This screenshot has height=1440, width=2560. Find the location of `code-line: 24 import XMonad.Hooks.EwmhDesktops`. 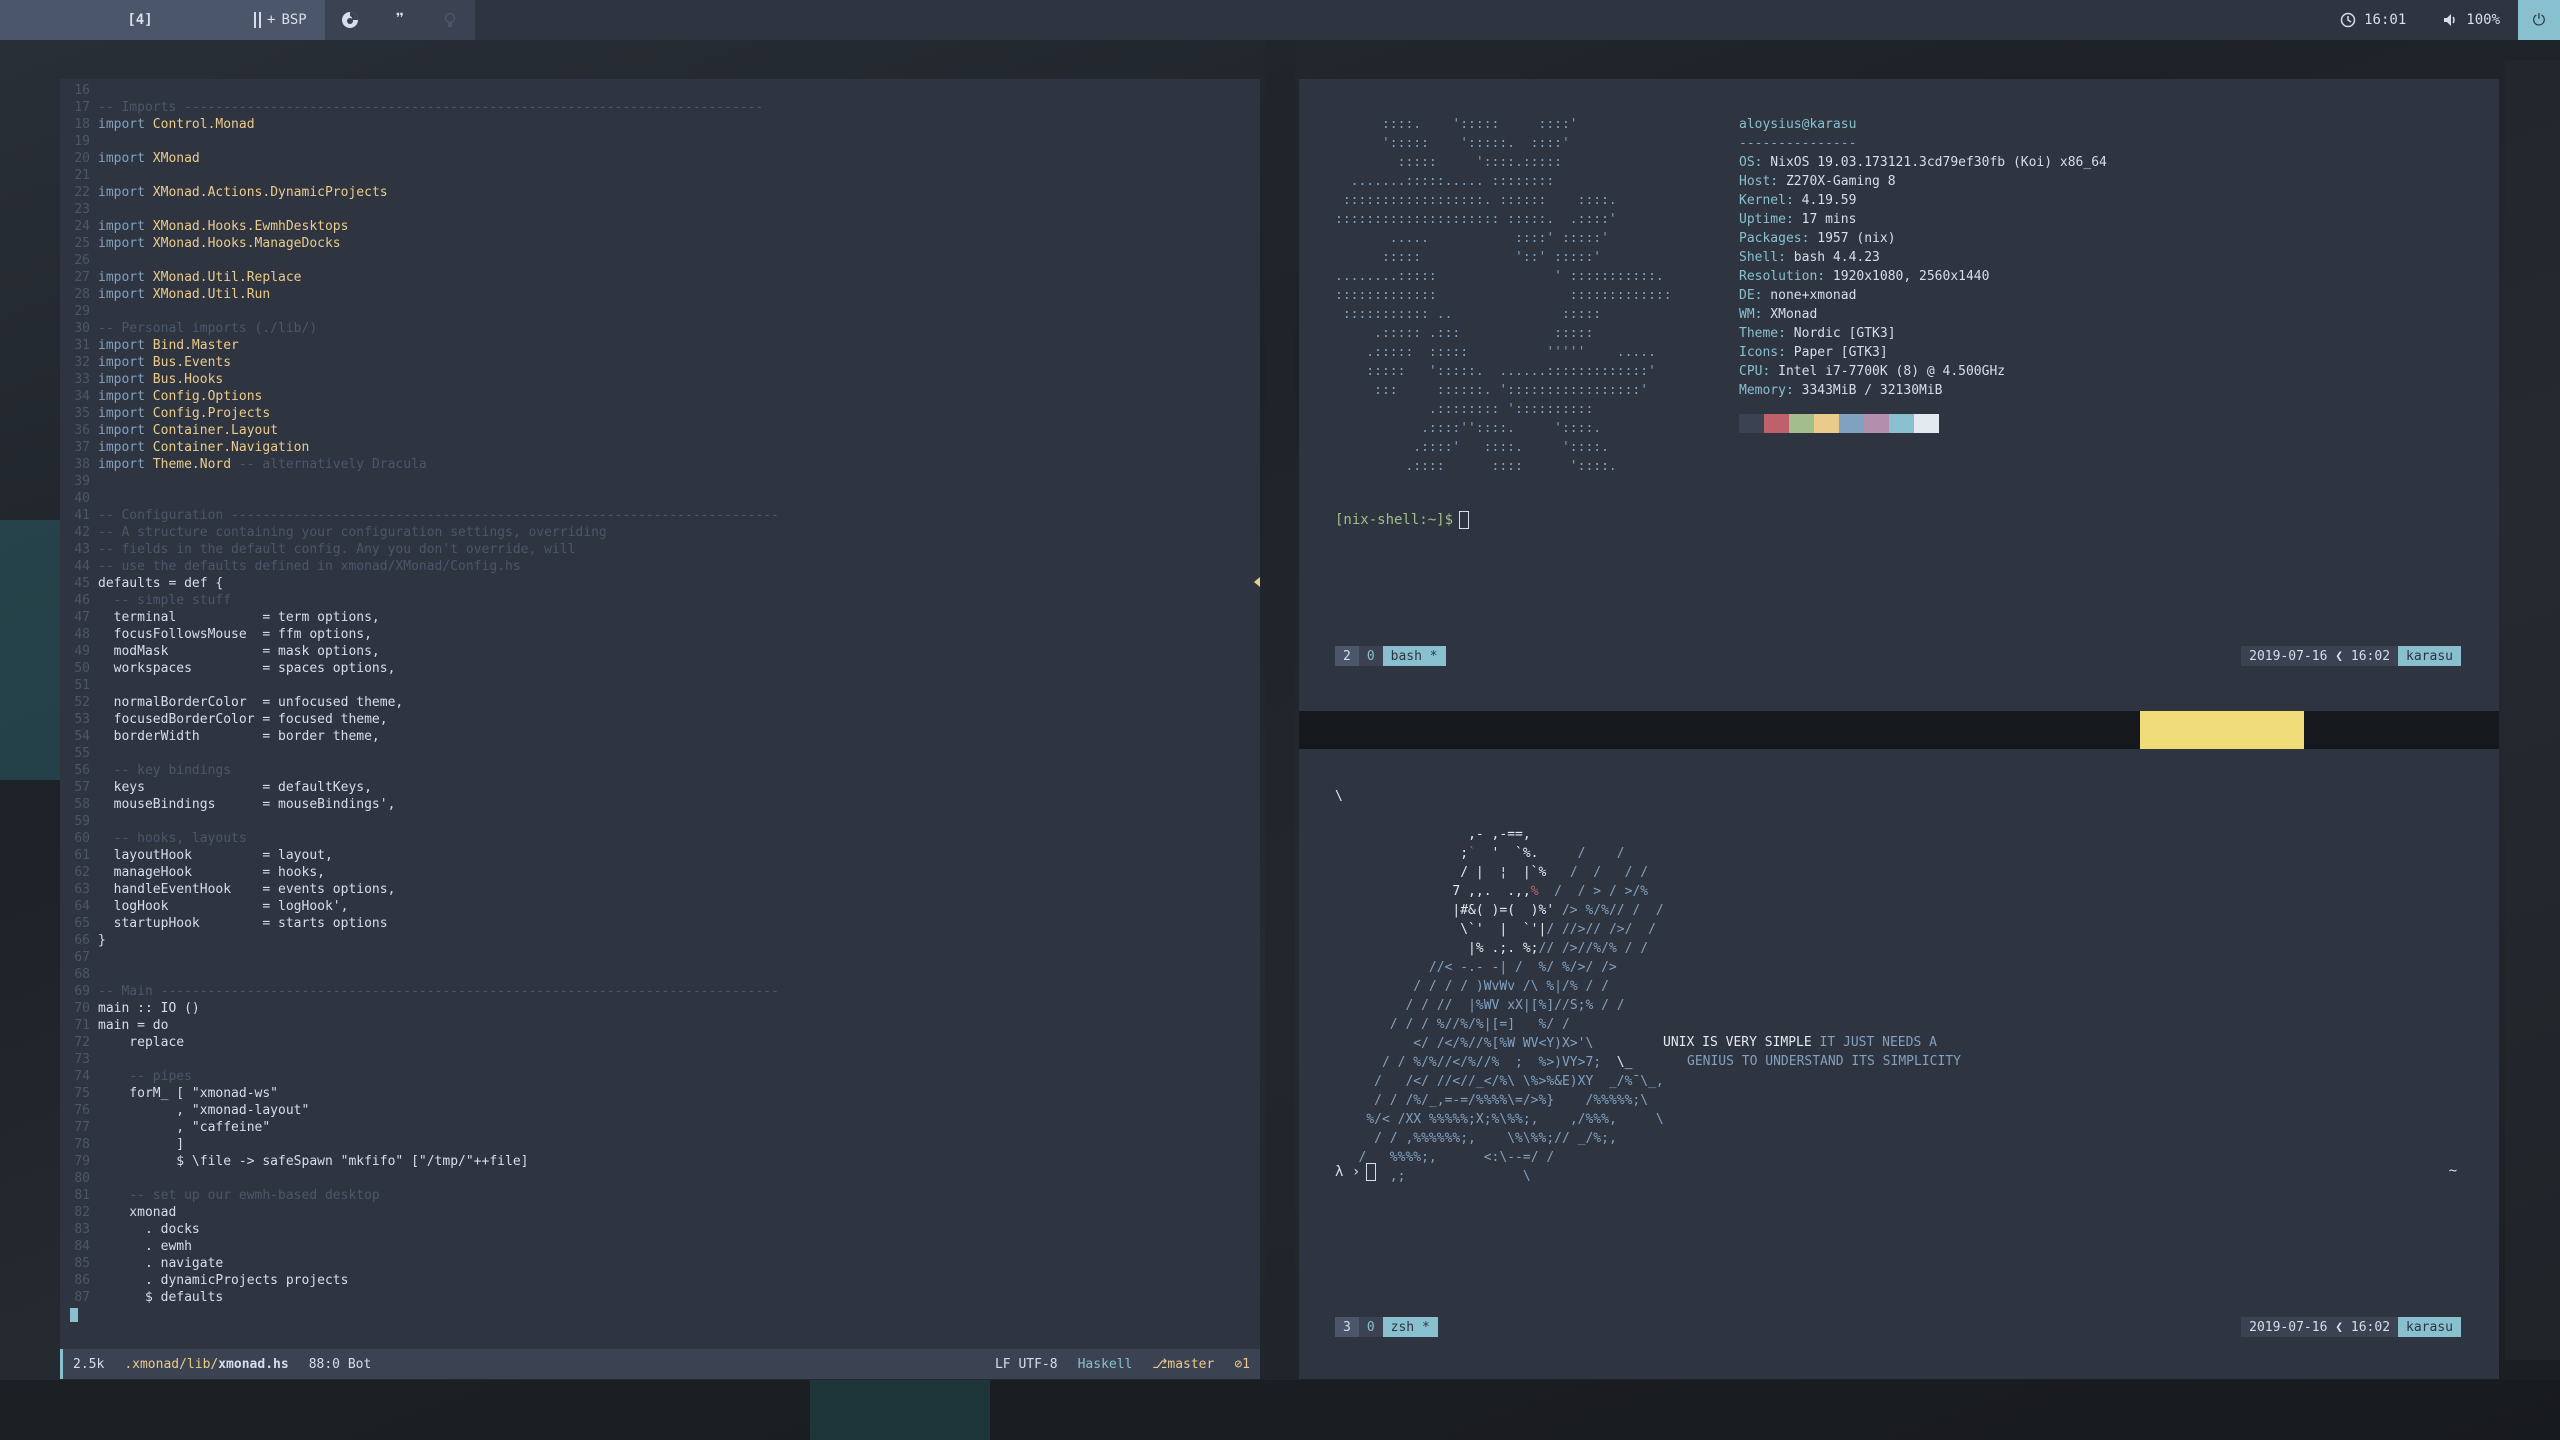

code-line: 24 import XMonad.Hooks.EwmhDesktops is located at coordinates (660, 226).